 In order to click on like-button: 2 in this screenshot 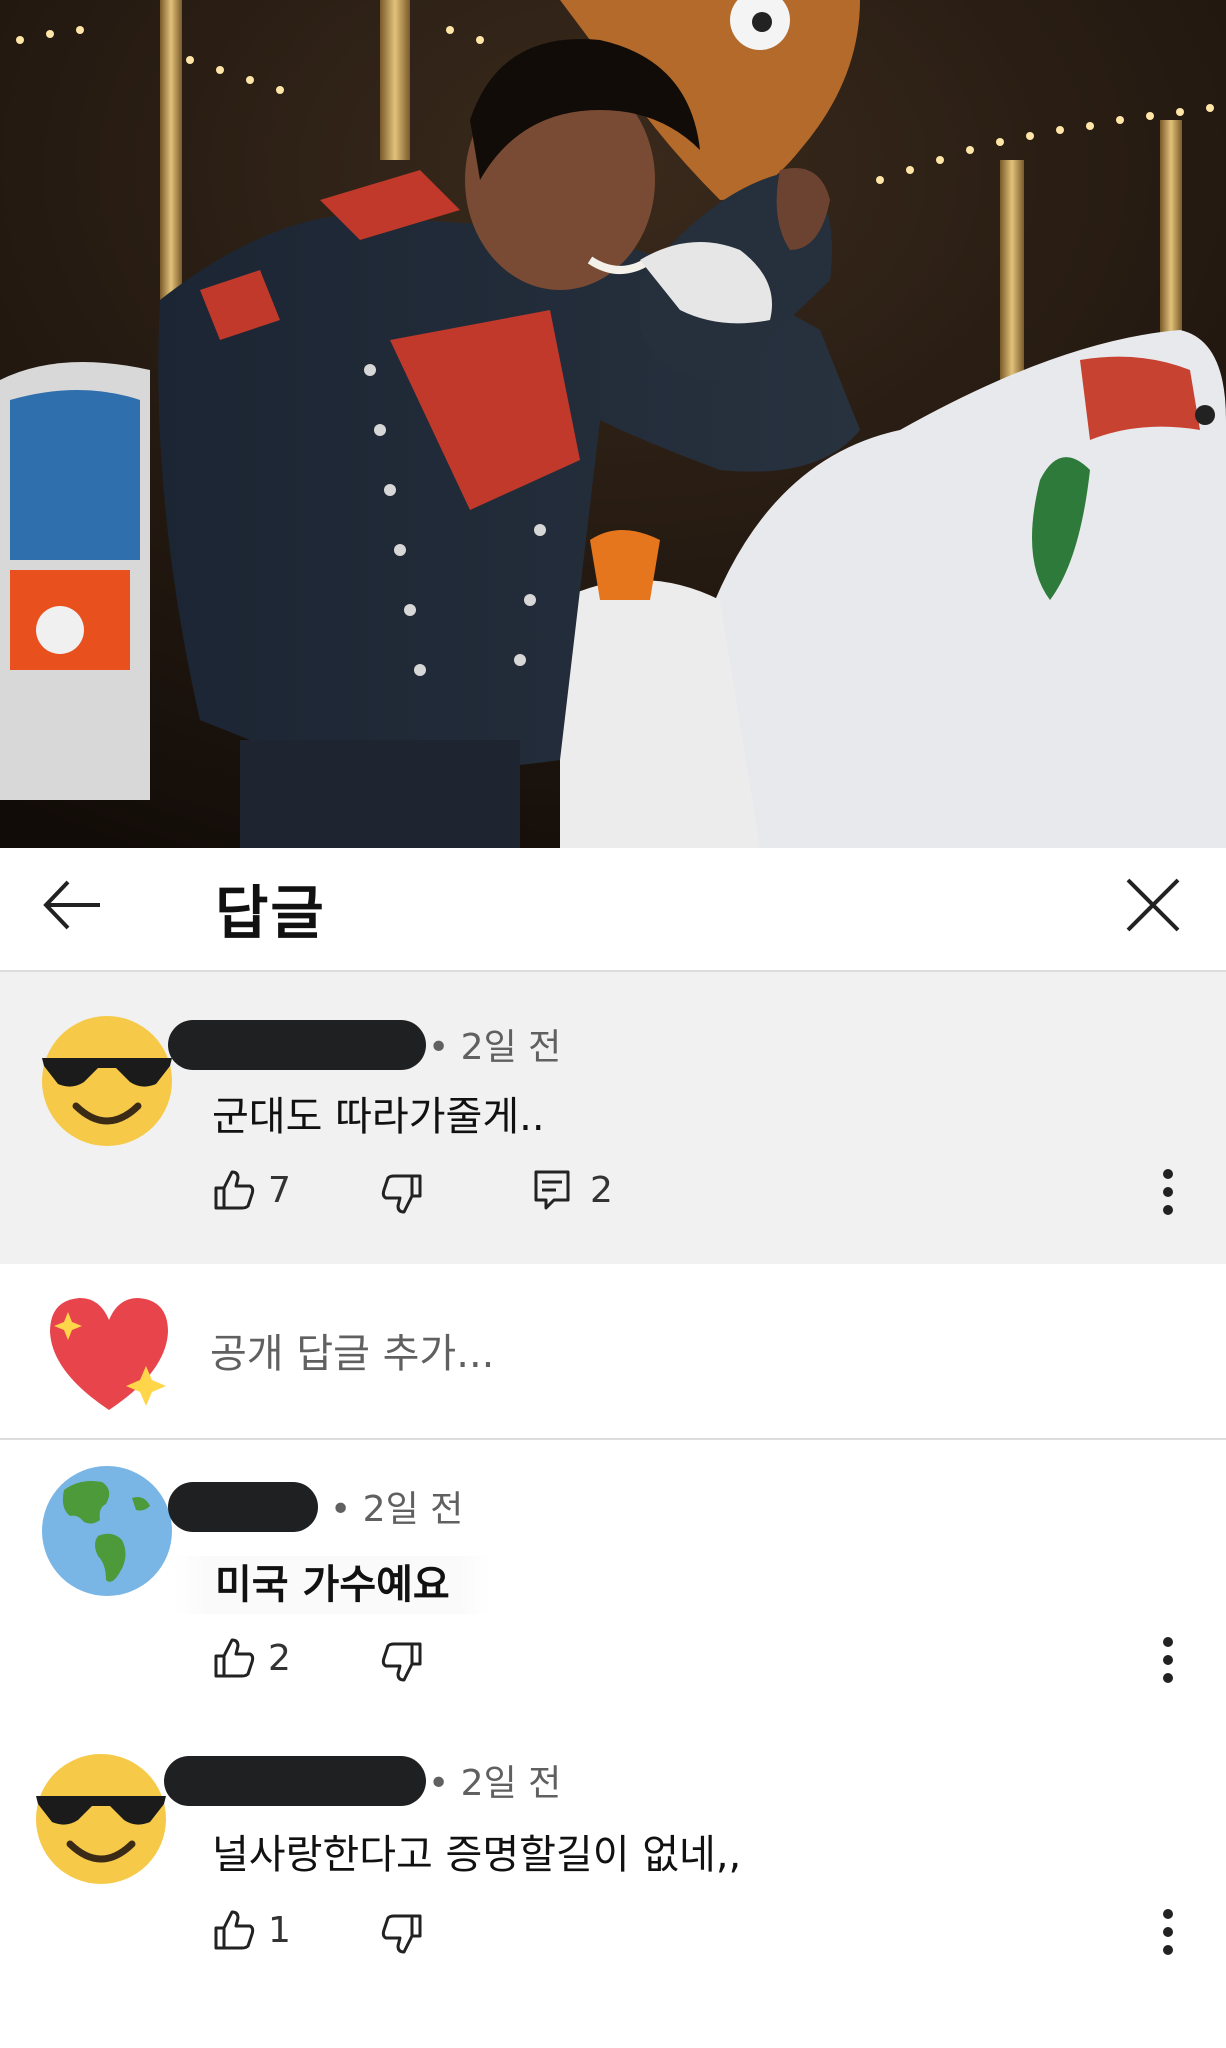, I will do `click(251, 1658)`.